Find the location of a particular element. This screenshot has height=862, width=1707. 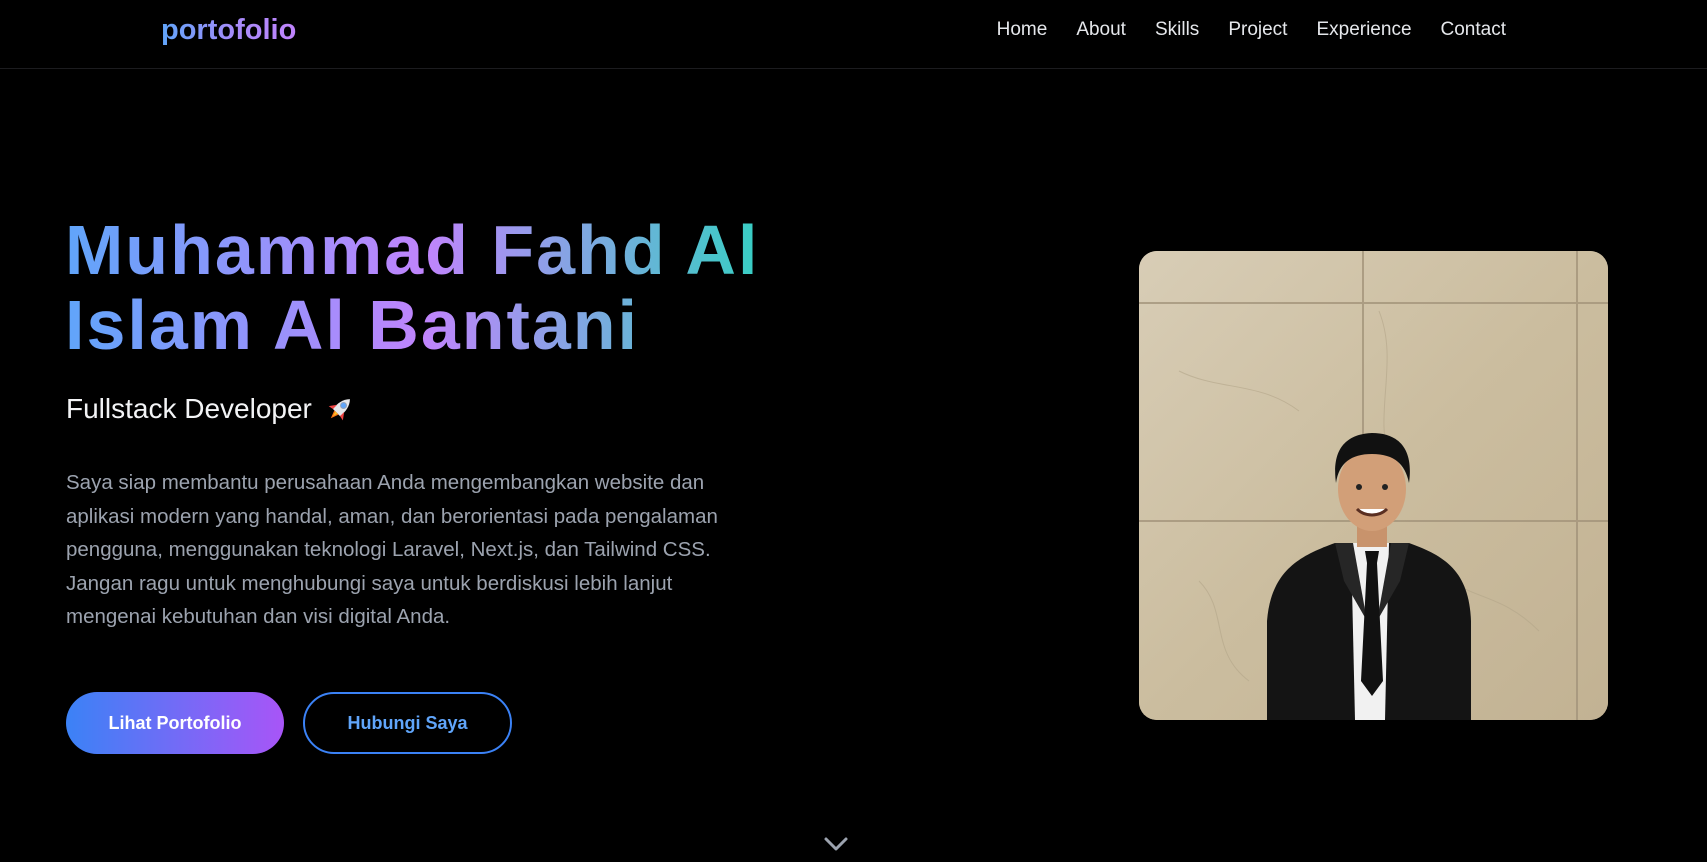

chevron-down-icon is located at coordinates (836, 844).